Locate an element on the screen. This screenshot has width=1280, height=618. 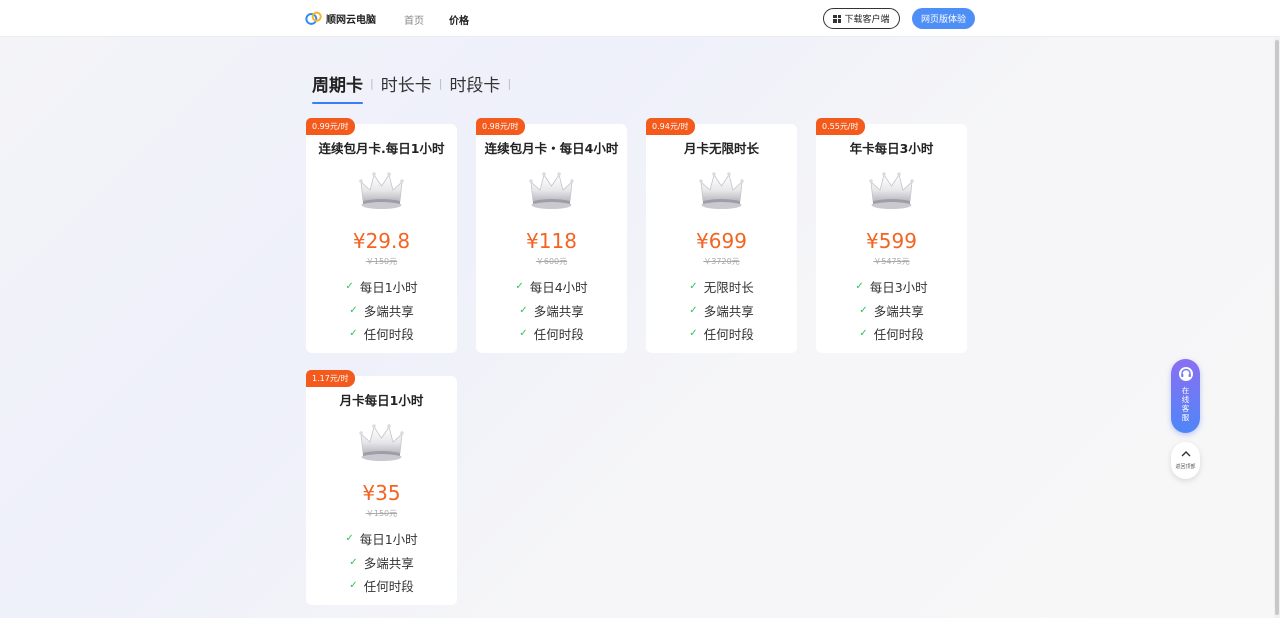
feature-list: ✓ 每日4小时 ✓ 多端共享 ✓ 任何时段 is located at coordinates (551, 310).